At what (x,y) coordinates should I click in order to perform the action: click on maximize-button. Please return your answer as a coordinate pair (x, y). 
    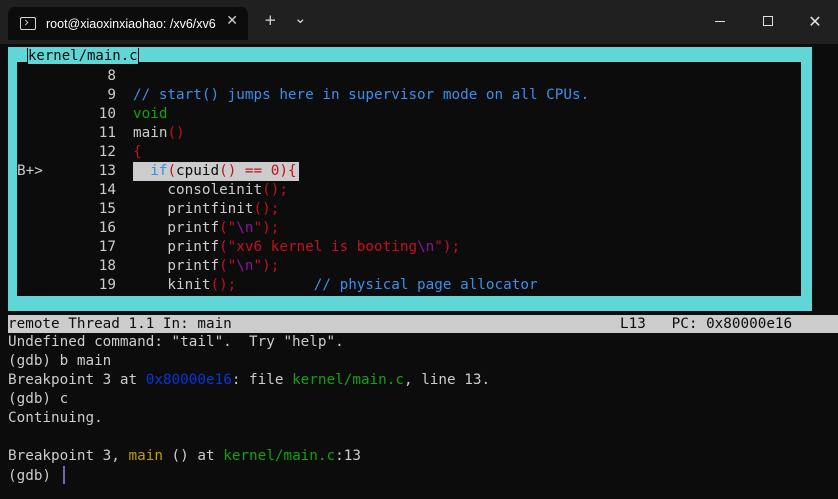
    Looking at the image, I should click on (768, 21).